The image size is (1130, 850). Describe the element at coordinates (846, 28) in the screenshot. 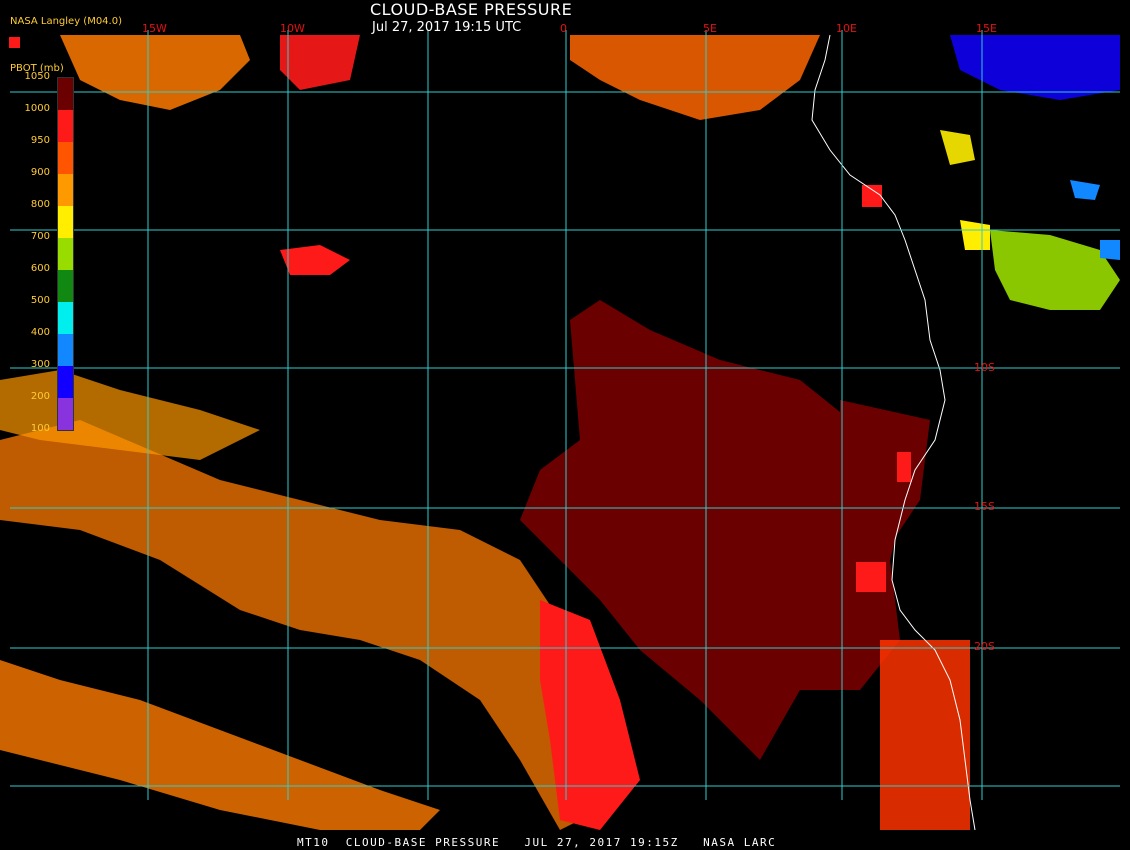

I see `lon-label-10e: 10E` at that location.